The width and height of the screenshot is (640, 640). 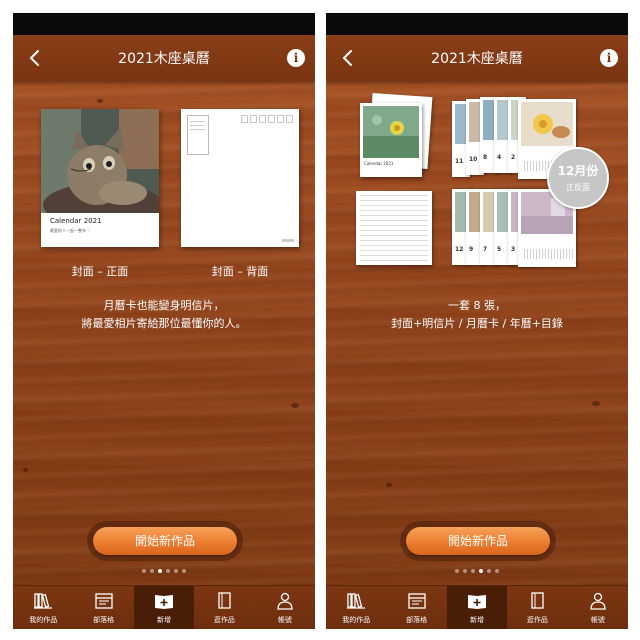 I want to click on description: 月曆卡也能變身明信片， 將最愛相片寄給那位最懂你的人。, so click(x=164, y=315).